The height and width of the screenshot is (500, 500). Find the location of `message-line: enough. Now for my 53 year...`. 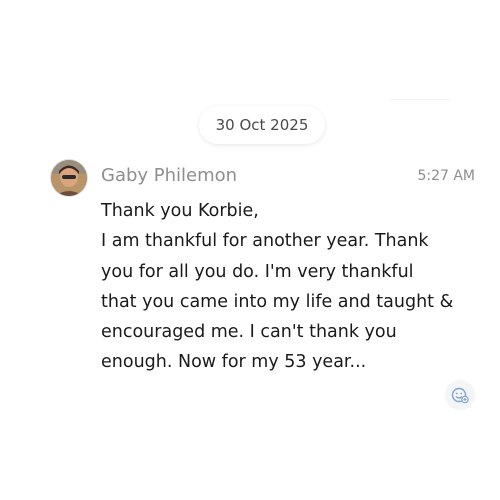

message-line: enough. Now for my 53 year... is located at coordinates (234, 362).